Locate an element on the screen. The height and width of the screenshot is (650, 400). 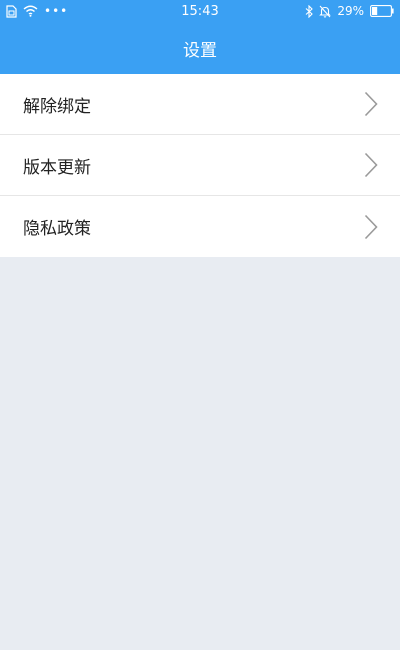
menu-item-label: 版本更新 is located at coordinates (57, 167).